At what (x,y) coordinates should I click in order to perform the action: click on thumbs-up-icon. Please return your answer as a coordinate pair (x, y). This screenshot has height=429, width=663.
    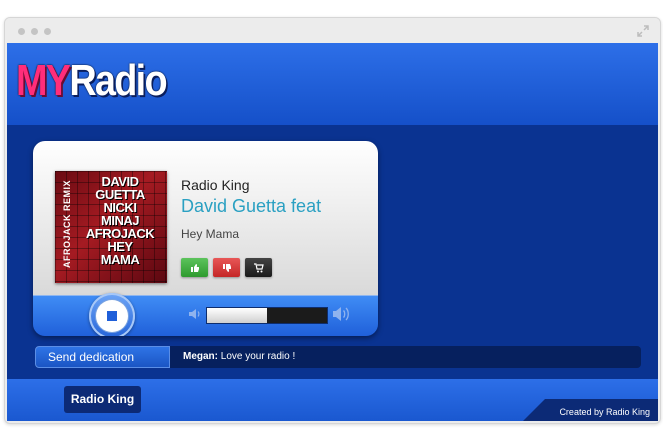
    Looking at the image, I should click on (194, 267).